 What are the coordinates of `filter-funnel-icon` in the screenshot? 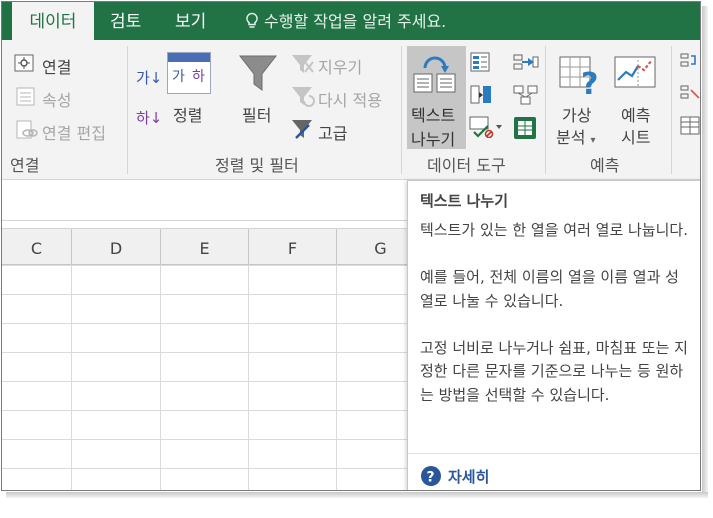 It's located at (258, 76).